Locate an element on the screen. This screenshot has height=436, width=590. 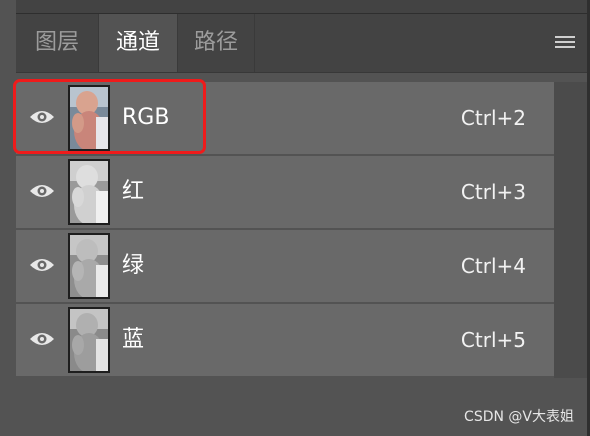
channel-shortcut: Ctrl+4 is located at coordinates (493, 266).